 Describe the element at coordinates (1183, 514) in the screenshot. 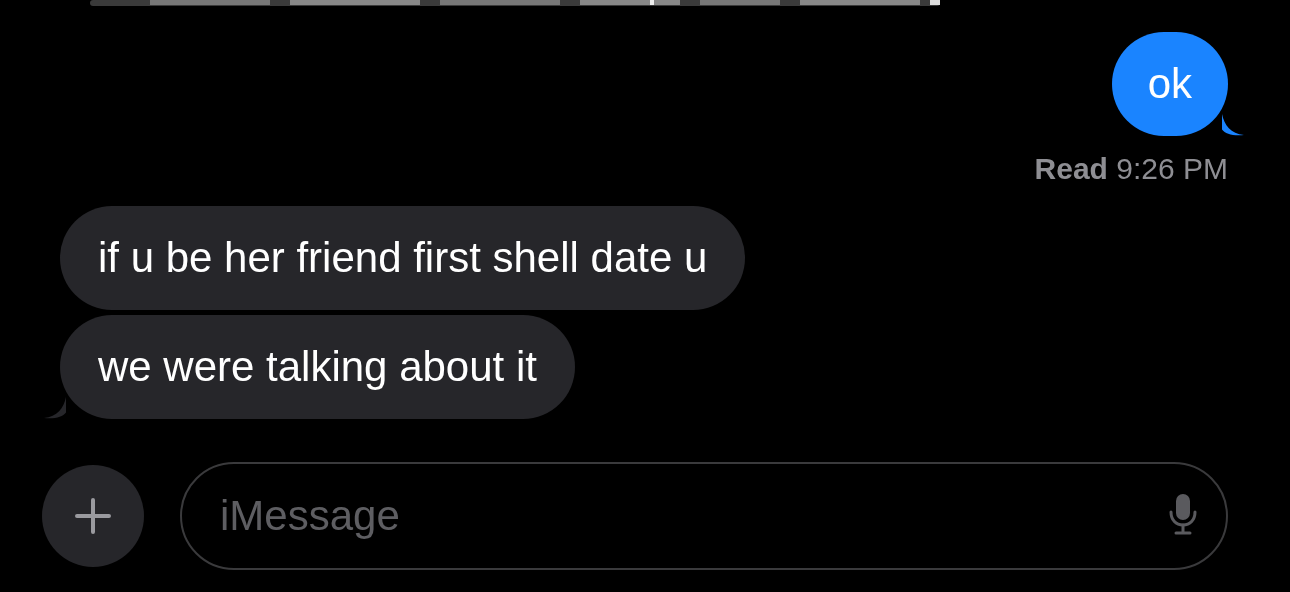

I see `microphone-icon` at that location.